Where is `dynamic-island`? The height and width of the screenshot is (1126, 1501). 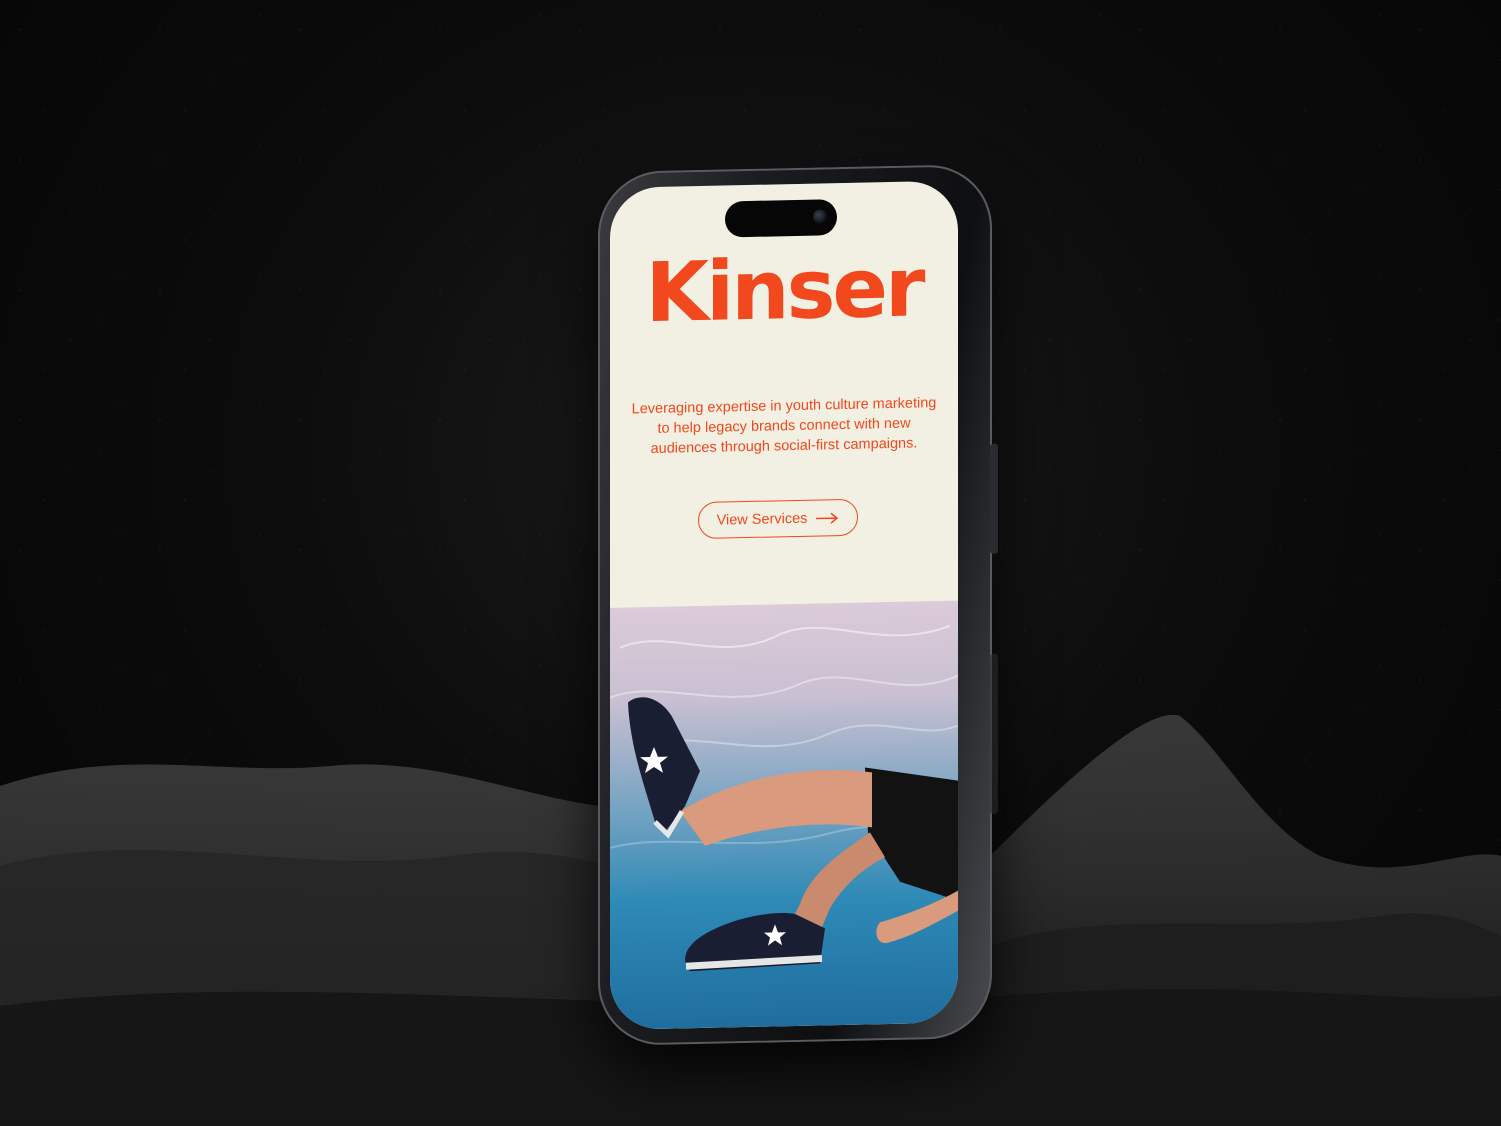 dynamic-island is located at coordinates (781, 218).